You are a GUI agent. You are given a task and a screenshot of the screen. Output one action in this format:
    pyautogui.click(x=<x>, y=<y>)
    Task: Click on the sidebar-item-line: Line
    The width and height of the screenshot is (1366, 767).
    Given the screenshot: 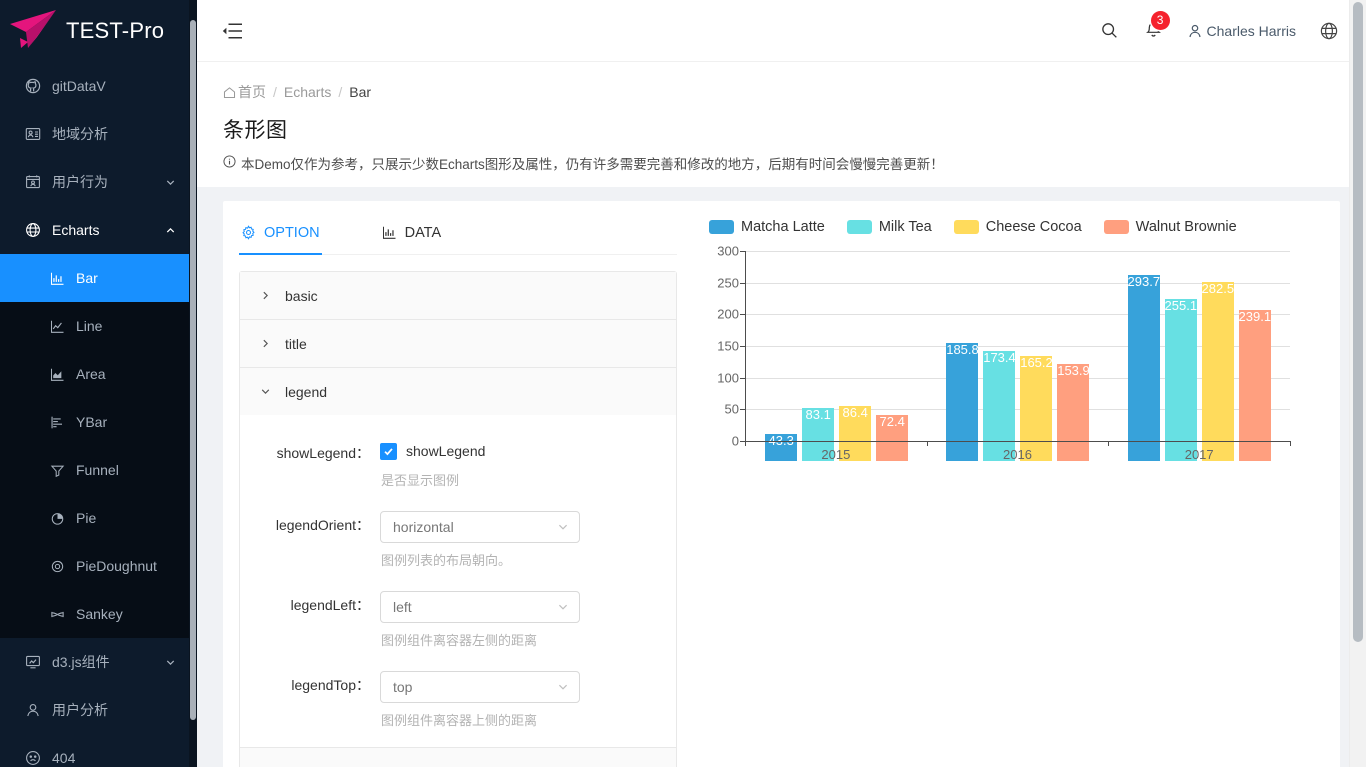 What is the action you would take?
    pyautogui.click(x=98, y=326)
    